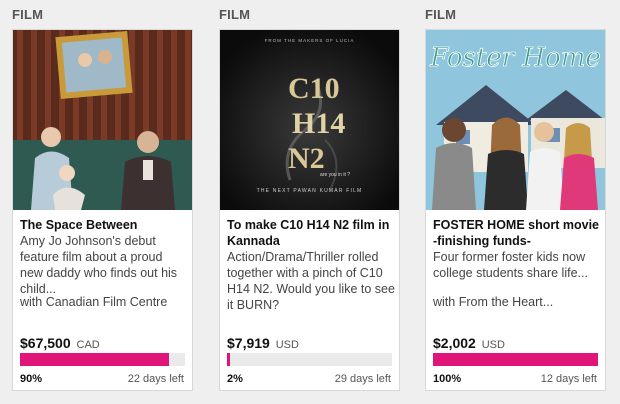 This screenshot has height=404, width=620. Describe the element at coordinates (104, 225) in the screenshot. I see `project-title: The Space Between` at that location.